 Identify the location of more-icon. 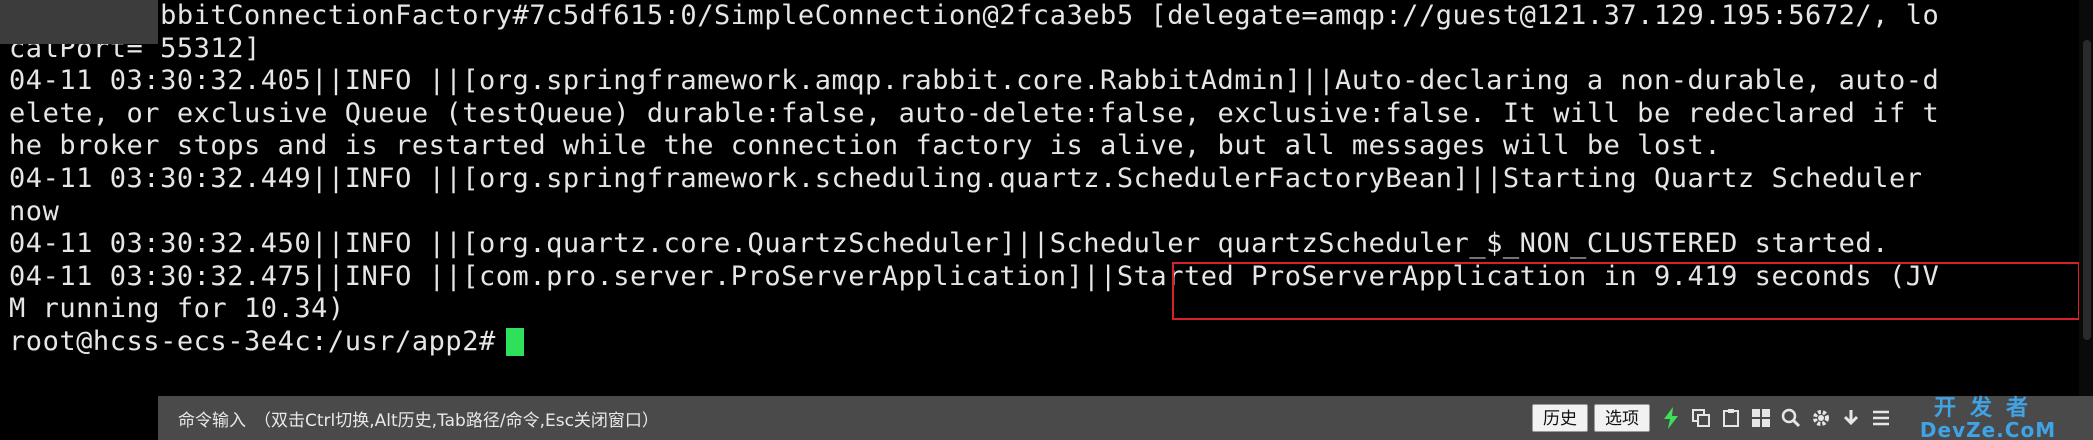
(1881, 418).